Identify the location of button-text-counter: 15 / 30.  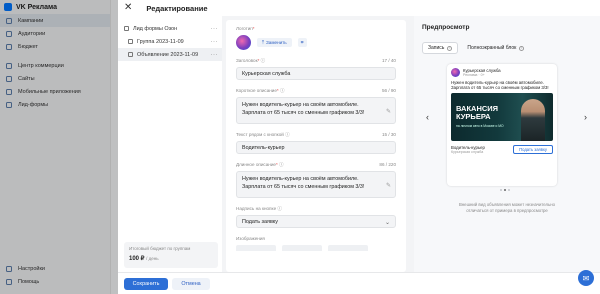
(388, 134).